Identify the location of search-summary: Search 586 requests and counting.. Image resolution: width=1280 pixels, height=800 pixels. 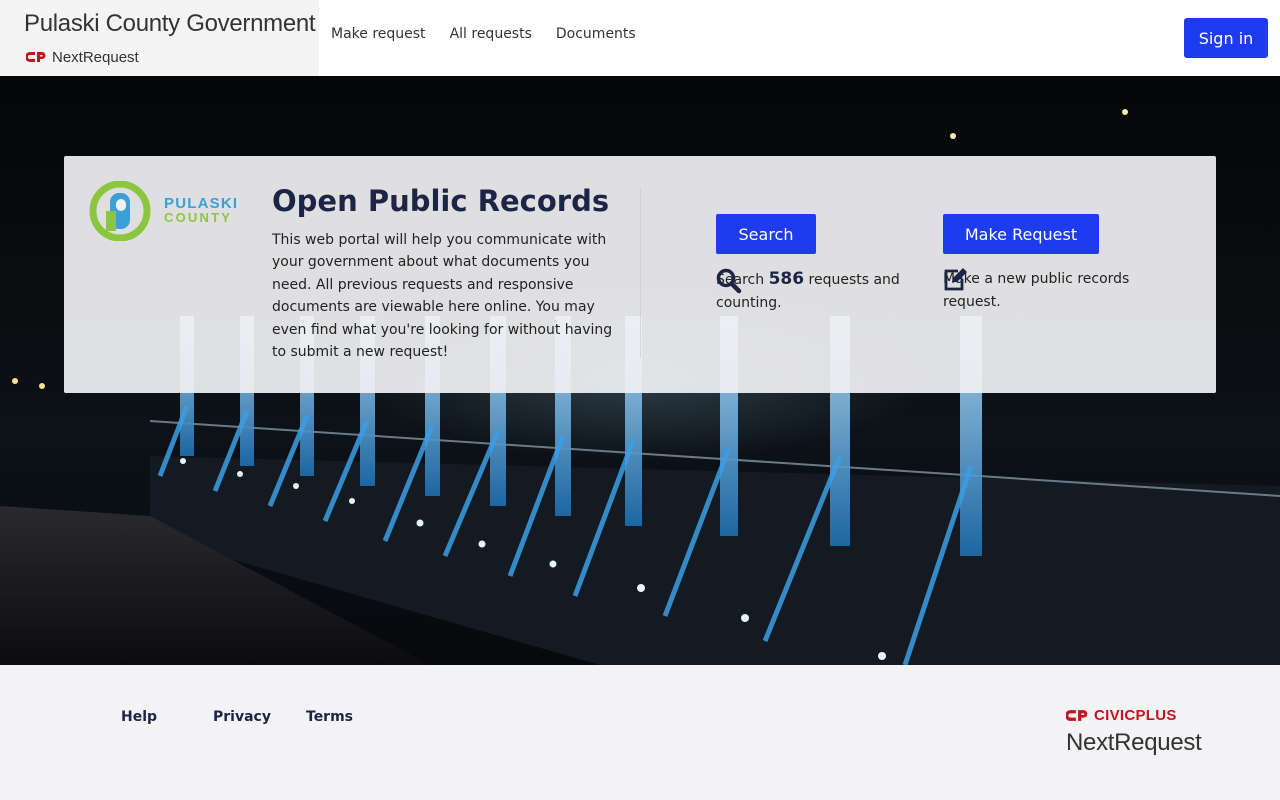
(811, 291).